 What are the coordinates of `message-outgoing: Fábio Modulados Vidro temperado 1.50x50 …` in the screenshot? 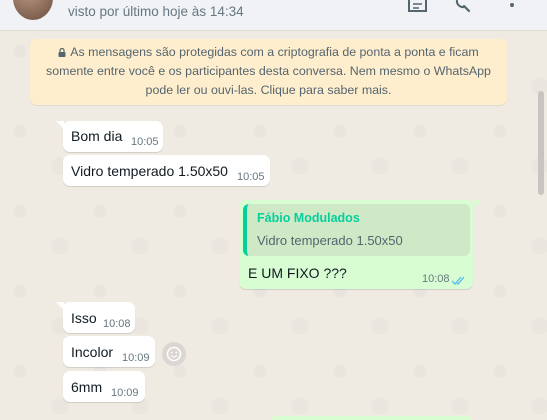 It's located at (360, 244).